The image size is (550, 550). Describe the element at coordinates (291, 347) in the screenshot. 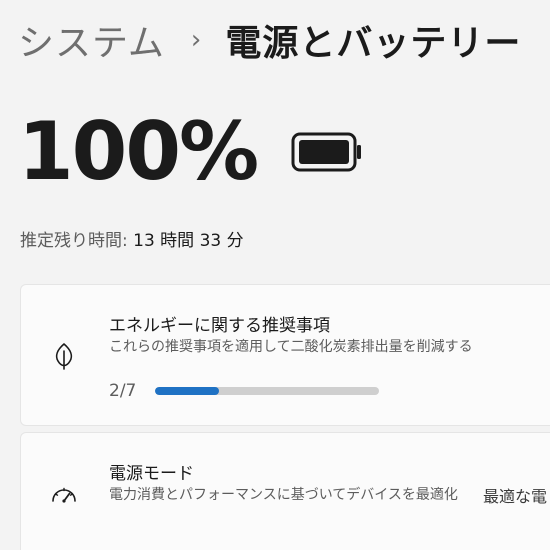

I see `energy-recommendations-description: これらの推奨事項を適用して二酸化炭素排出量を削減する` at that location.